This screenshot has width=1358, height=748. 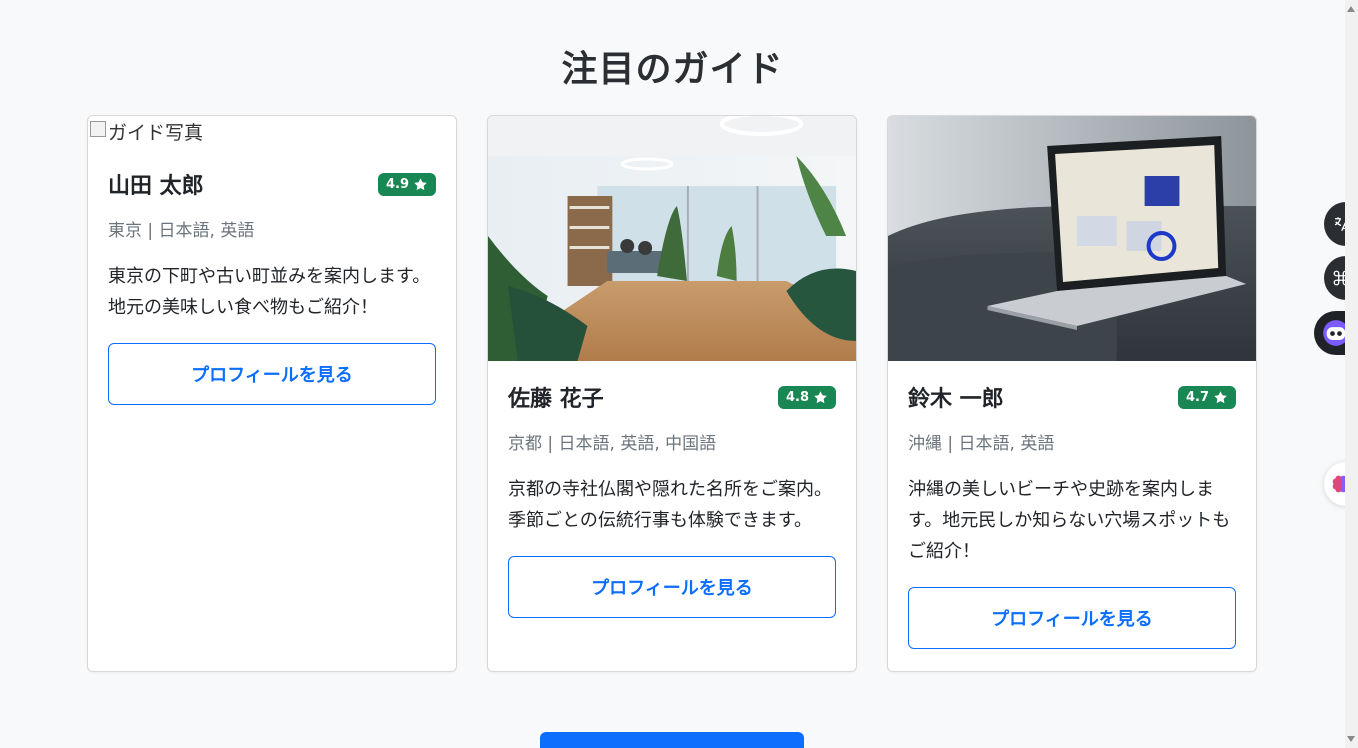 I want to click on guide-description: 京都の寺社仏閣や隠れた名所をご案内。季節ごとの伝統行事も体験できます。, so click(x=670, y=505).